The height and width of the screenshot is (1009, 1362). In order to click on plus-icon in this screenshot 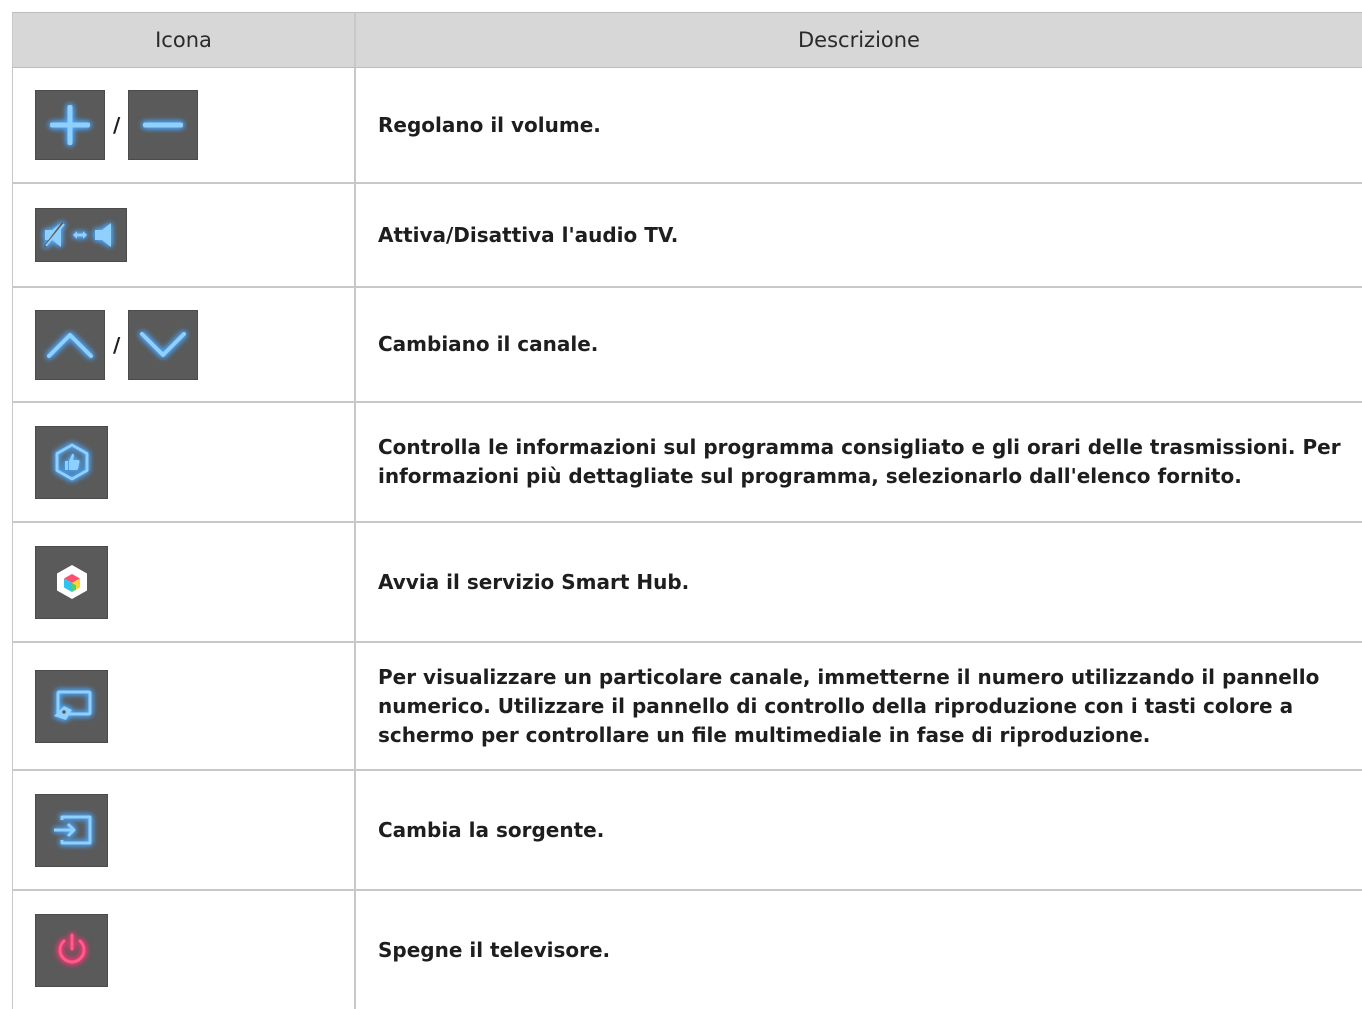, I will do `click(70, 125)`.